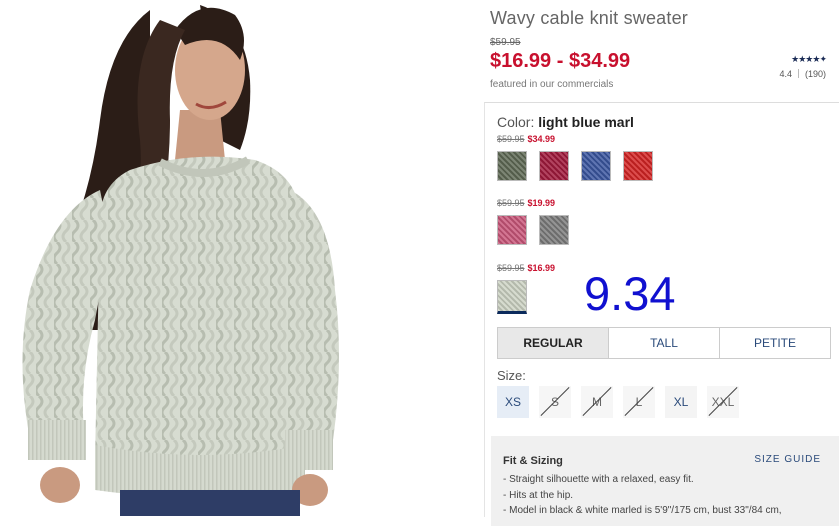 The width and height of the screenshot is (839, 526). Describe the element at coordinates (541, 268) in the screenshot. I see `swatch-group-new-price: $16.99` at that location.